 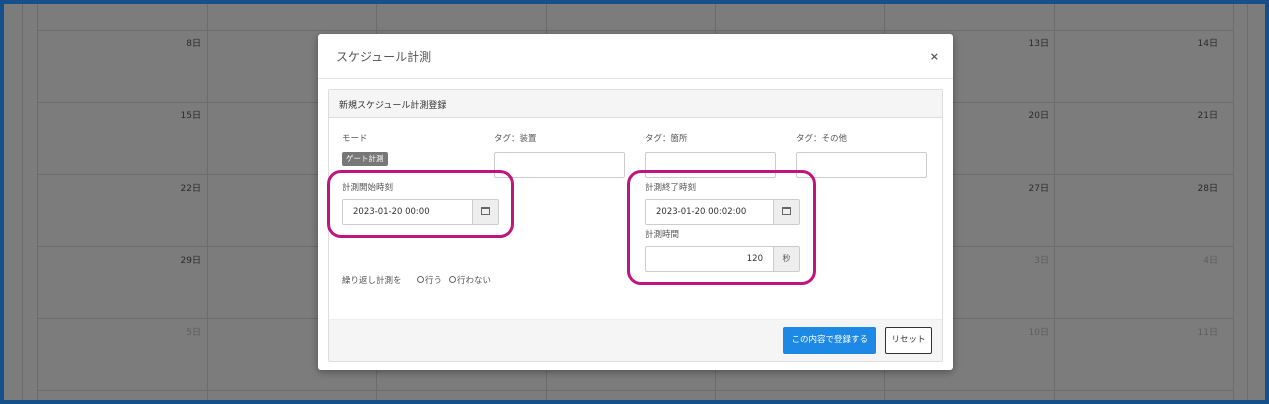 What do you see at coordinates (474, 281) in the screenshot?
I see `repeat-no-label: 行わない` at bounding box center [474, 281].